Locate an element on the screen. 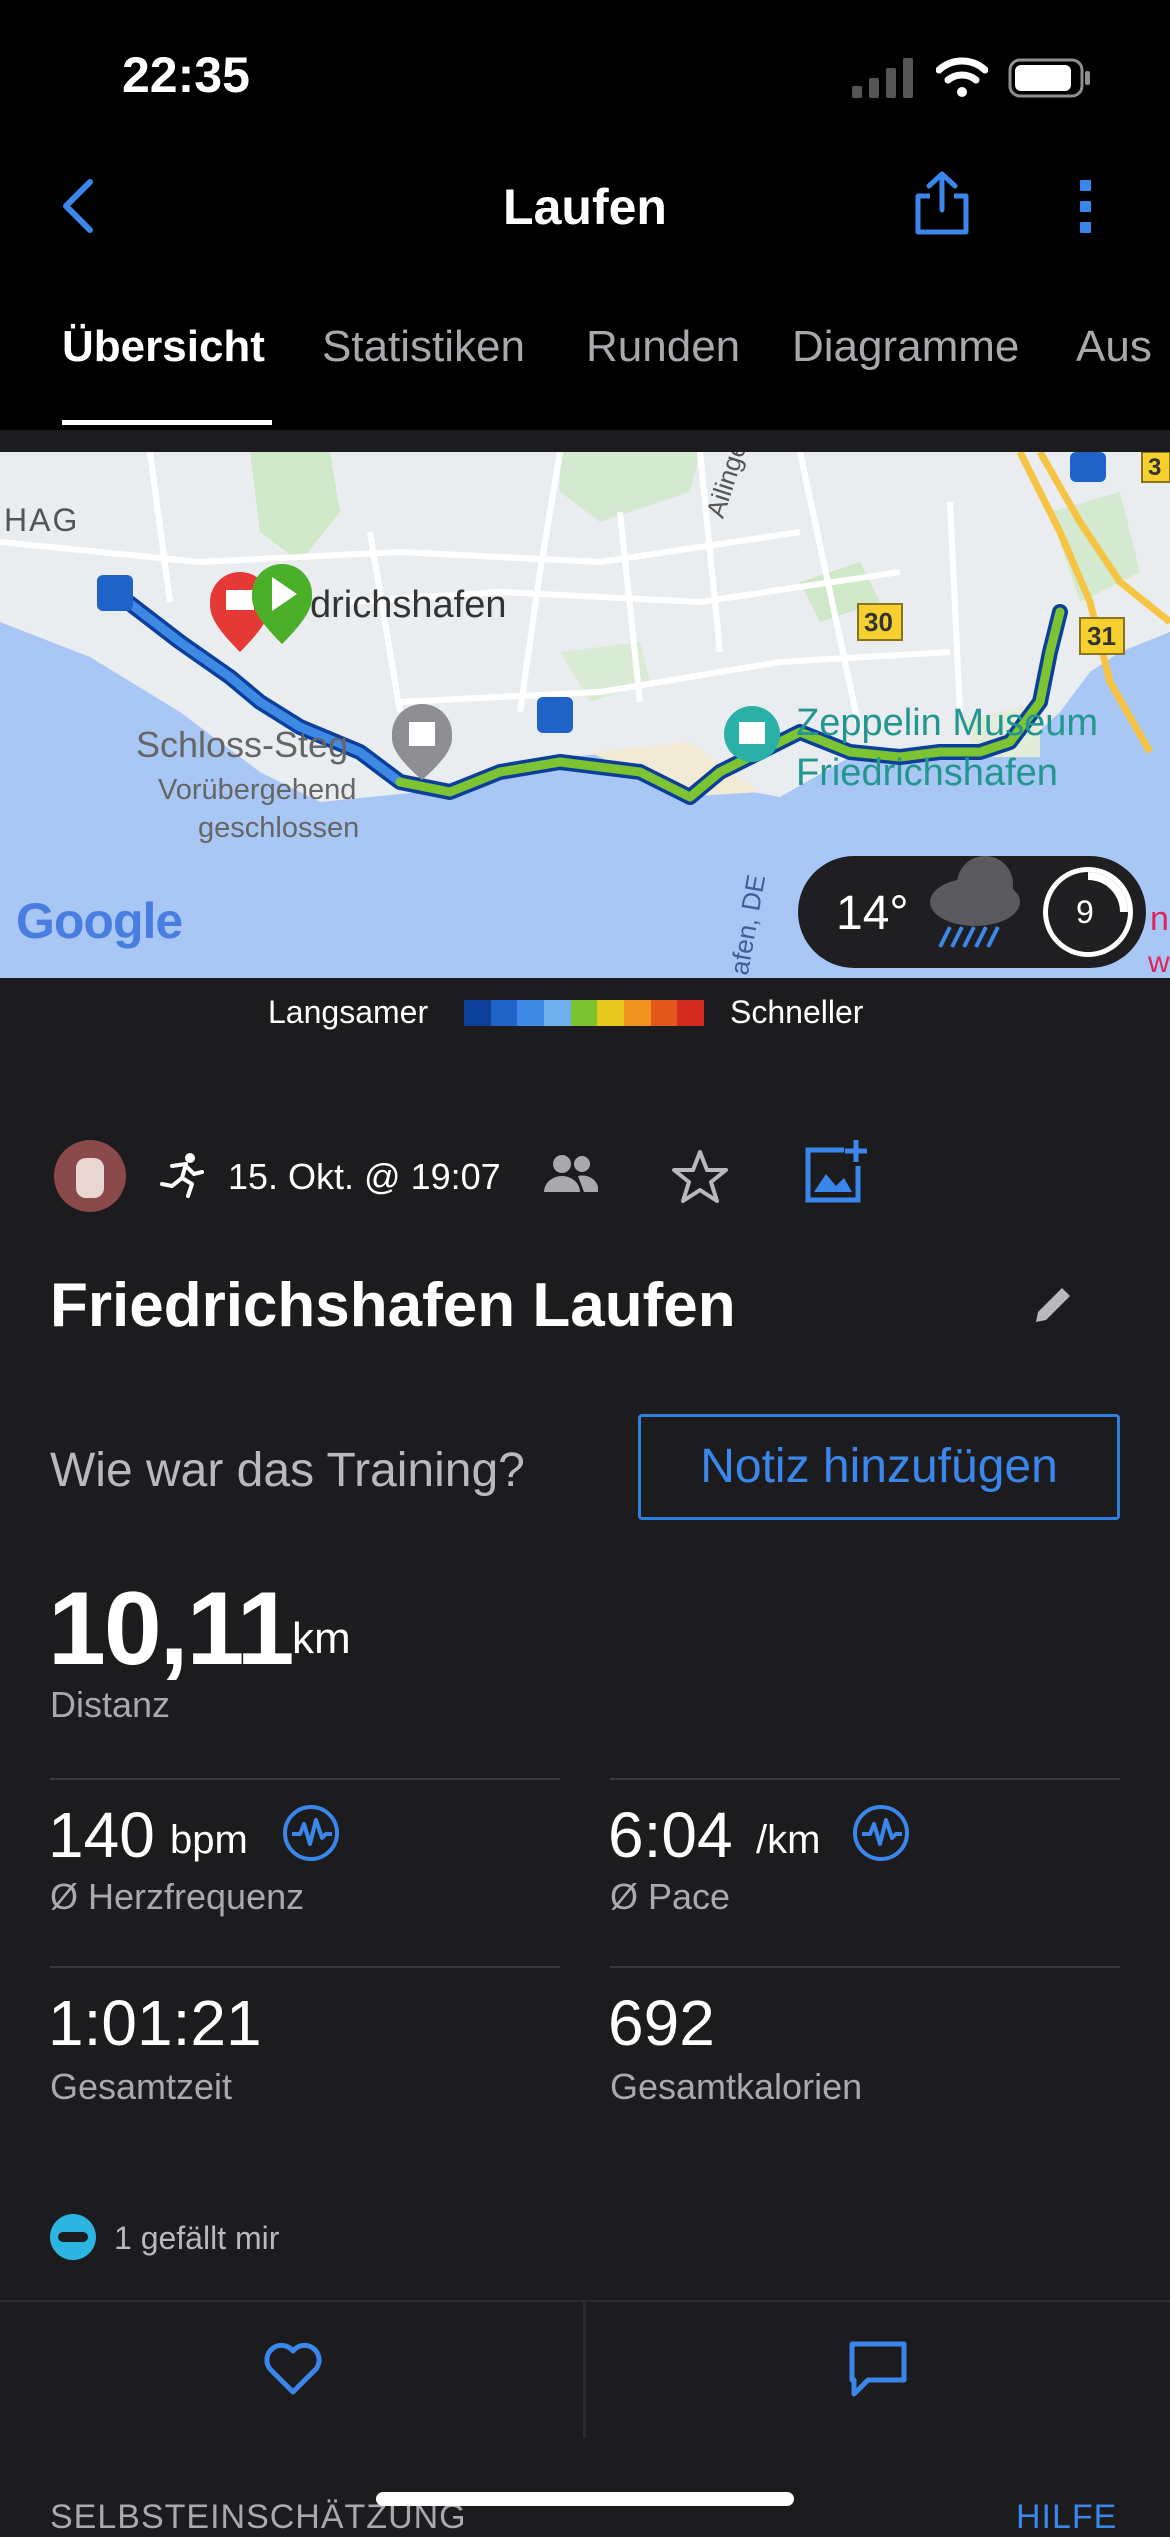 This screenshot has height=2537, width=1170. tab-charts: Diagramme is located at coordinates (905, 347).